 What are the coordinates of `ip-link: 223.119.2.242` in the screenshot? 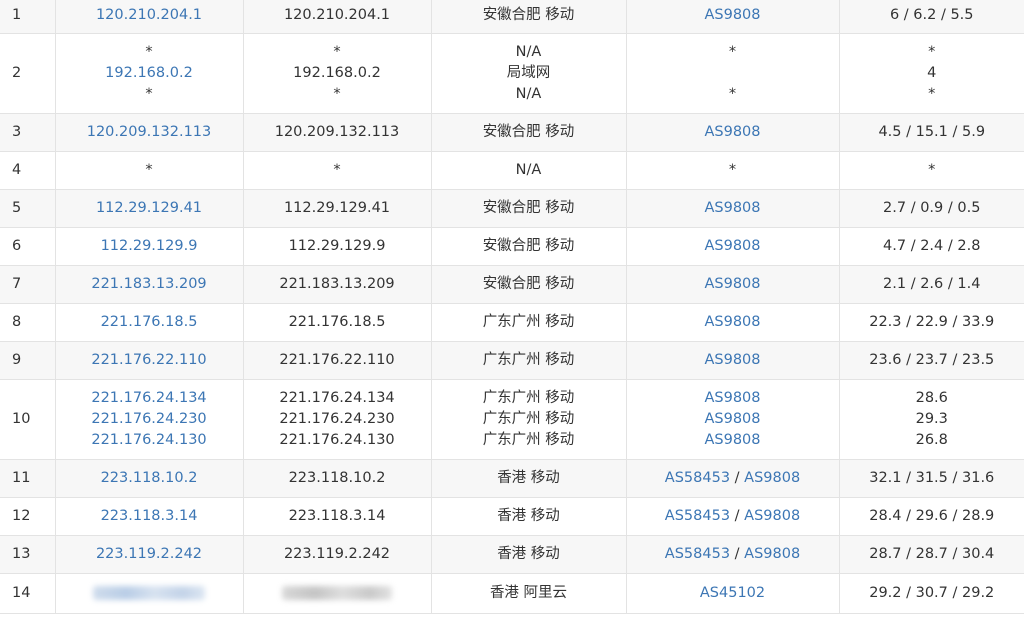 It's located at (149, 554).